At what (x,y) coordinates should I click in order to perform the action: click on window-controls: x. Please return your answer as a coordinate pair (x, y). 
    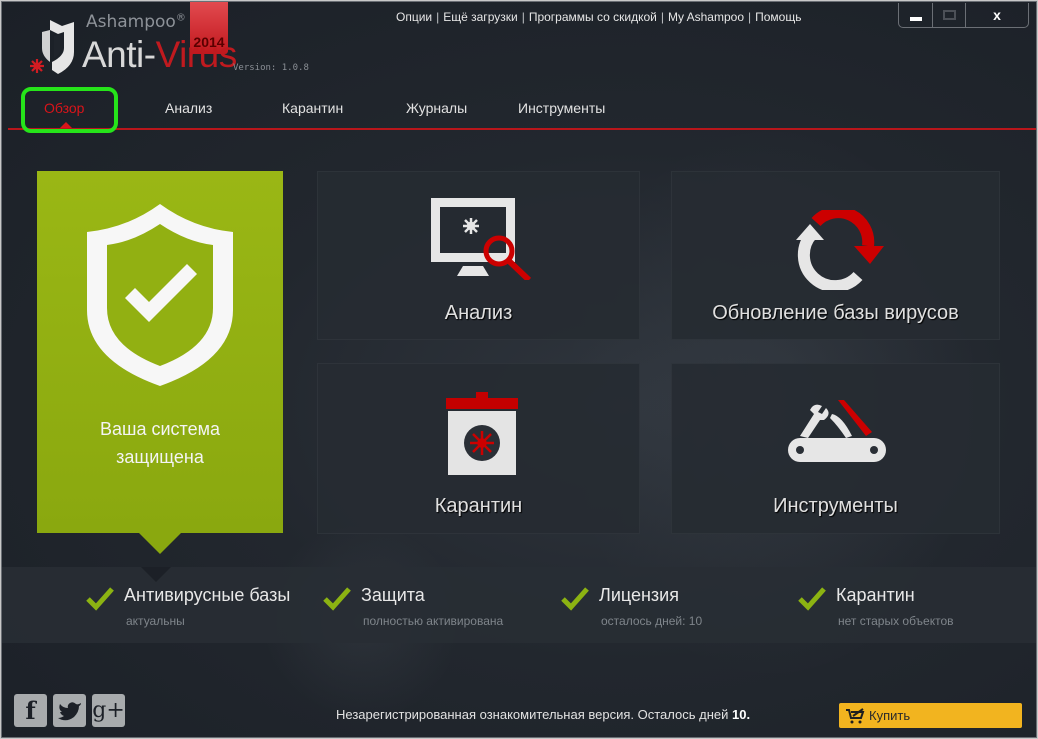
    Looking at the image, I should click on (963, 15).